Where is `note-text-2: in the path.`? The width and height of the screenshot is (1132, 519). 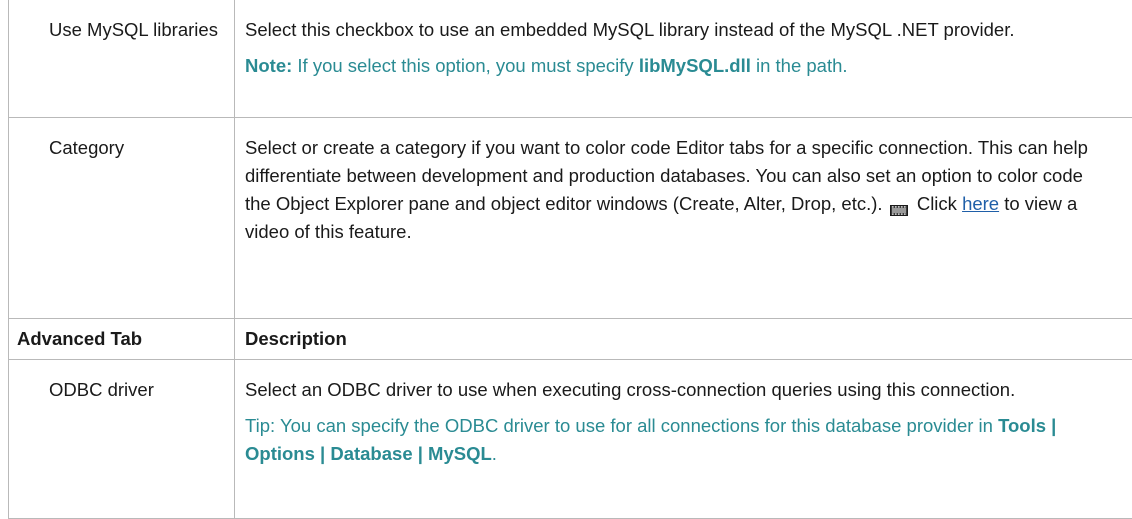
note-text-2: in the path. is located at coordinates (799, 65).